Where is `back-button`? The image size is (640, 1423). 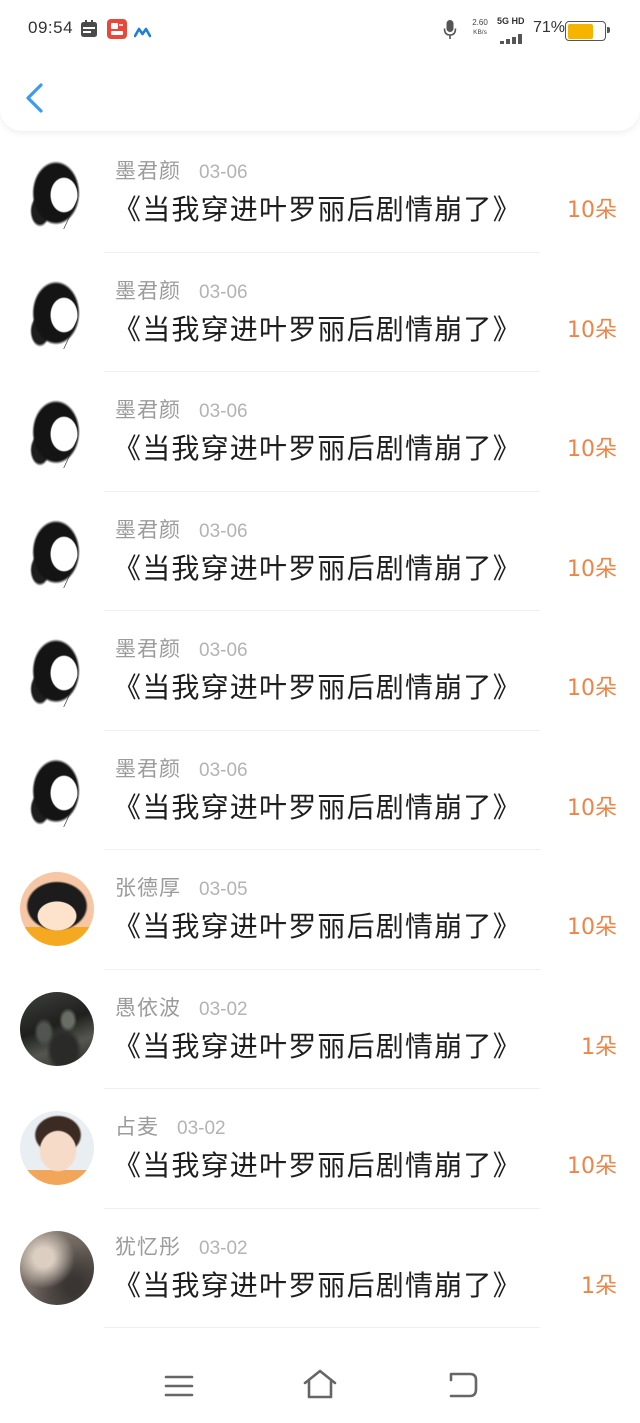
back-button is located at coordinates (35, 98).